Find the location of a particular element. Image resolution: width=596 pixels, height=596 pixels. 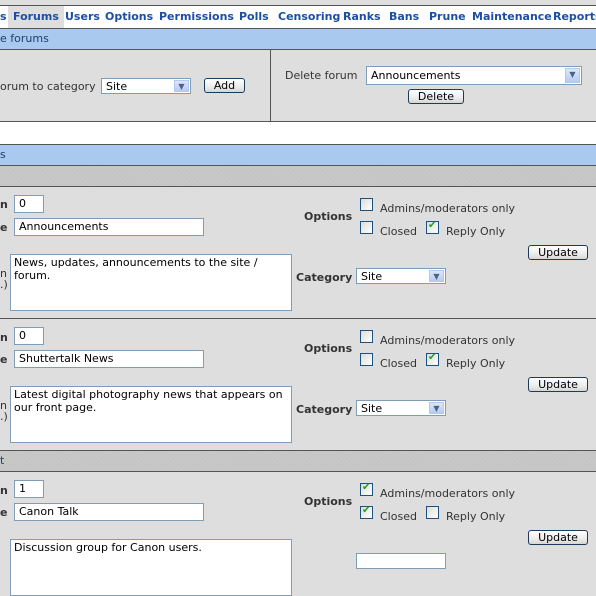

nav-item-maintenance: Maintenance is located at coordinates (512, 17).